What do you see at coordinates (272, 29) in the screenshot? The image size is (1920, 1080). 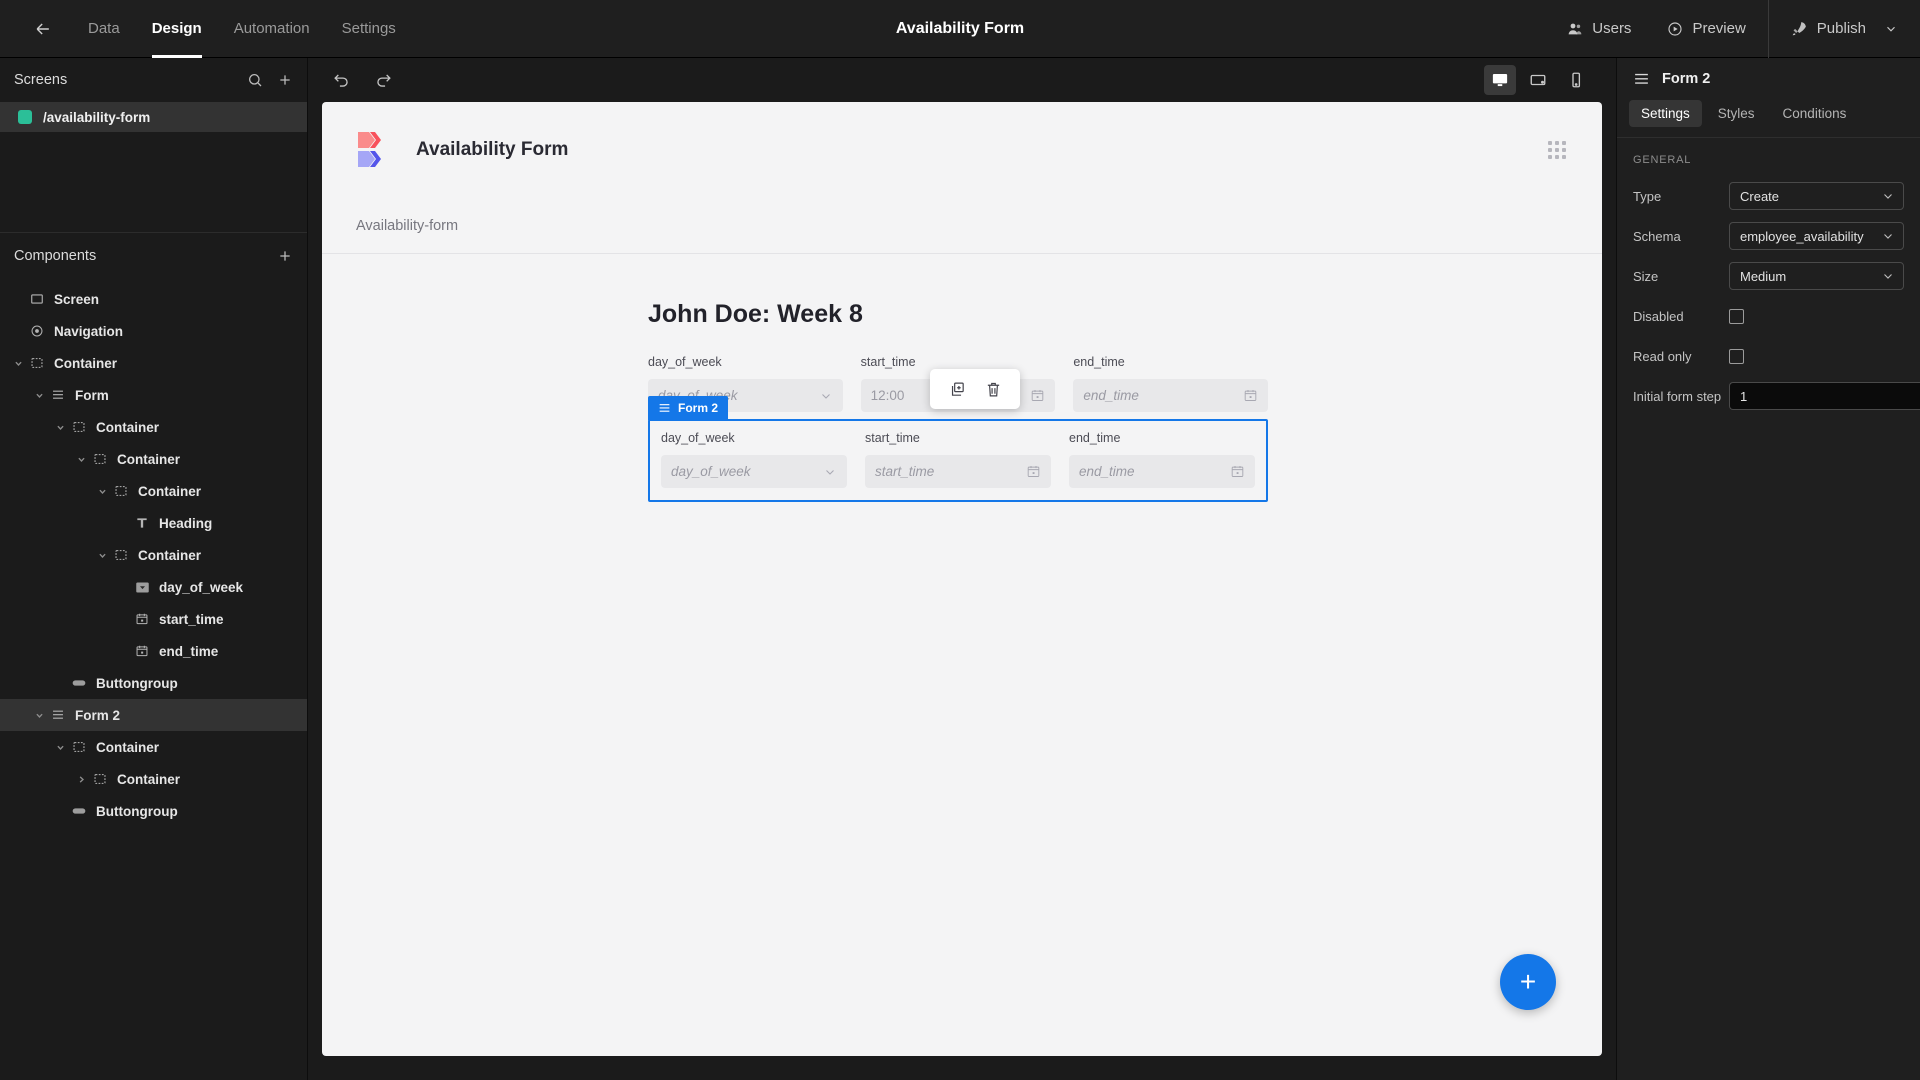 I see `nav-tab-automation: Automation` at bounding box center [272, 29].